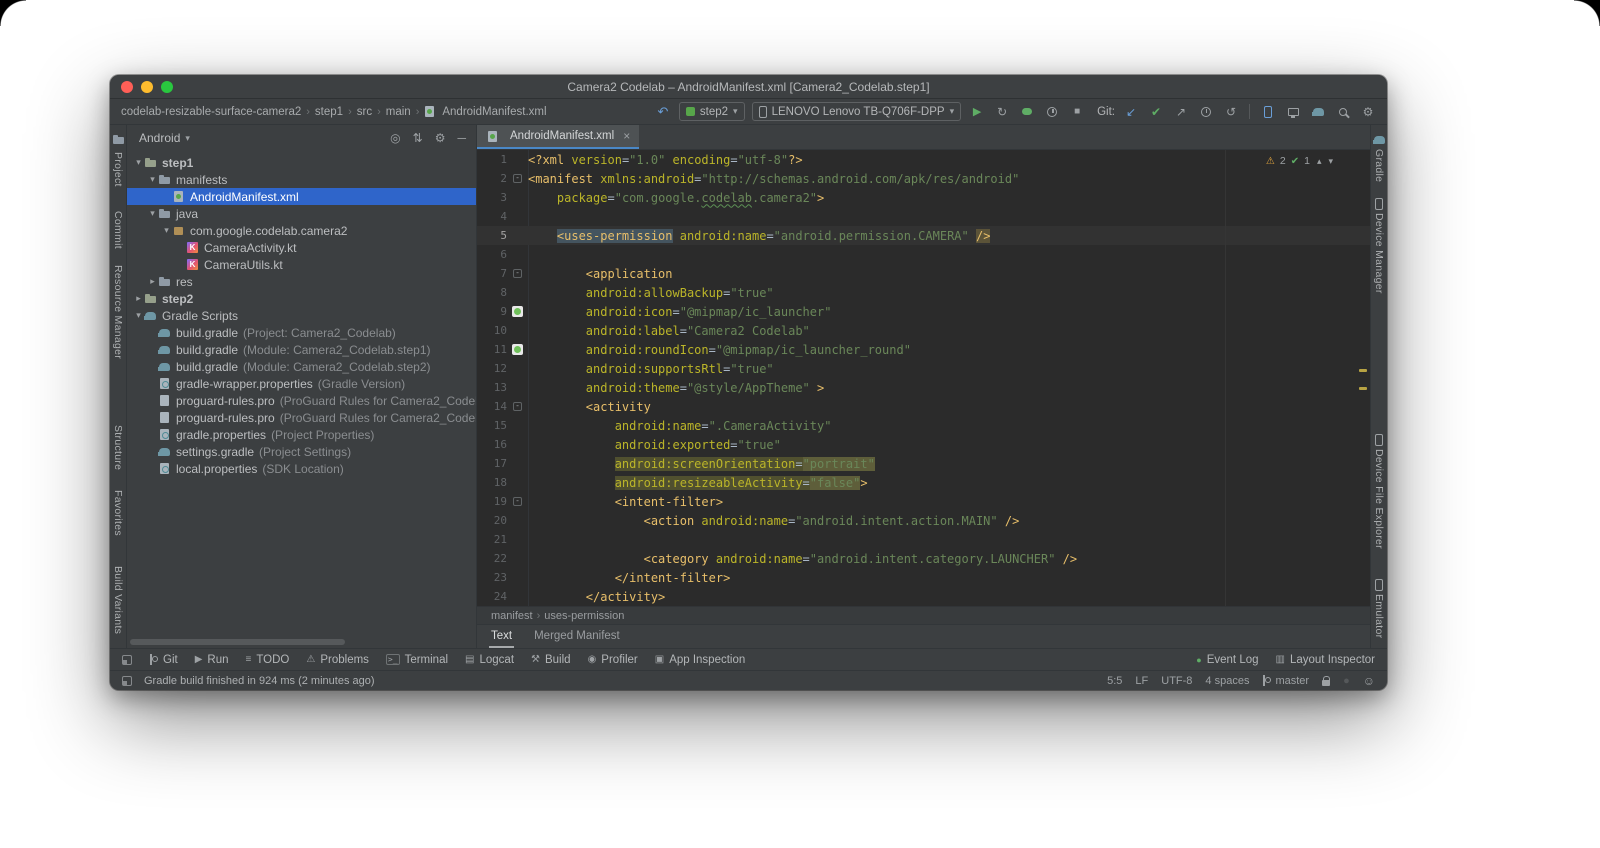 Image resolution: width=1600 pixels, height=848 pixels. I want to click on tree-item: ▾ step1, so click(301, 162).